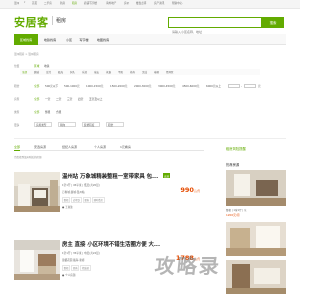 This screenshot has height=302, width=320. What do you see at coordinates (115, 124) in the screenshot?
I see `rent-select: 租金` at bounding box center [115, 124].